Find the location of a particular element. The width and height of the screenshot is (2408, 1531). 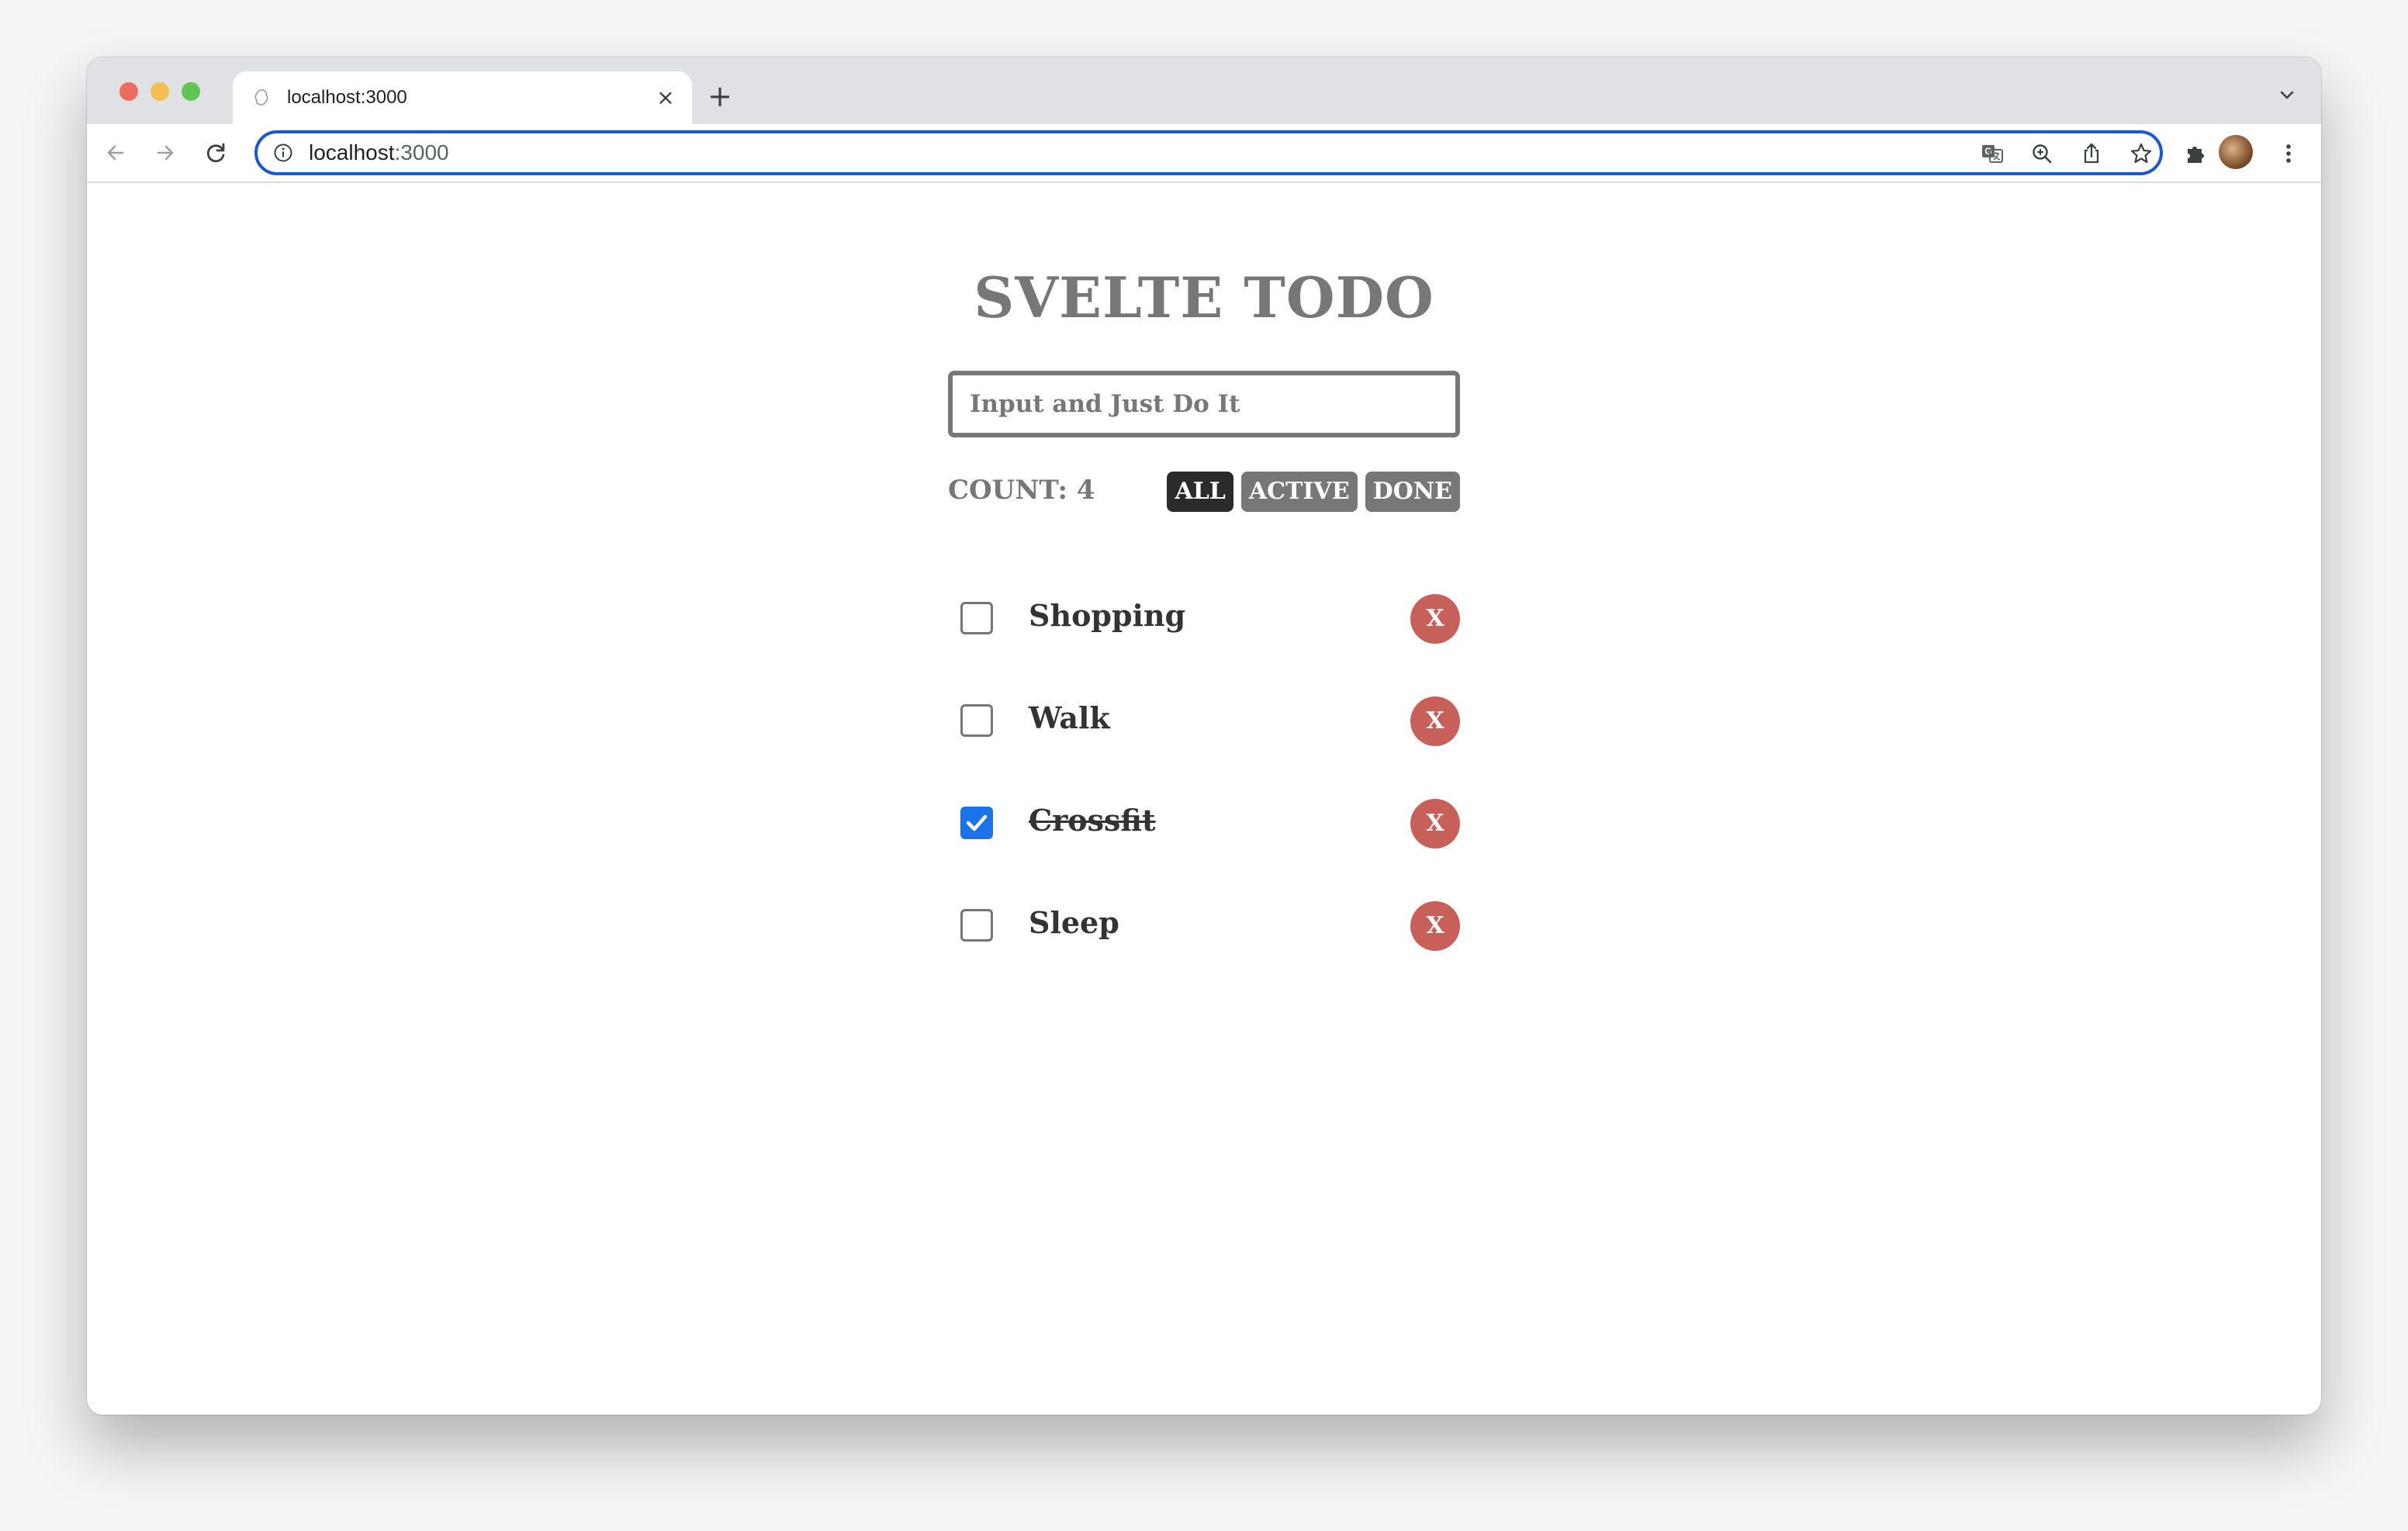

zoom-icon is located at coordinates (2042, 153).